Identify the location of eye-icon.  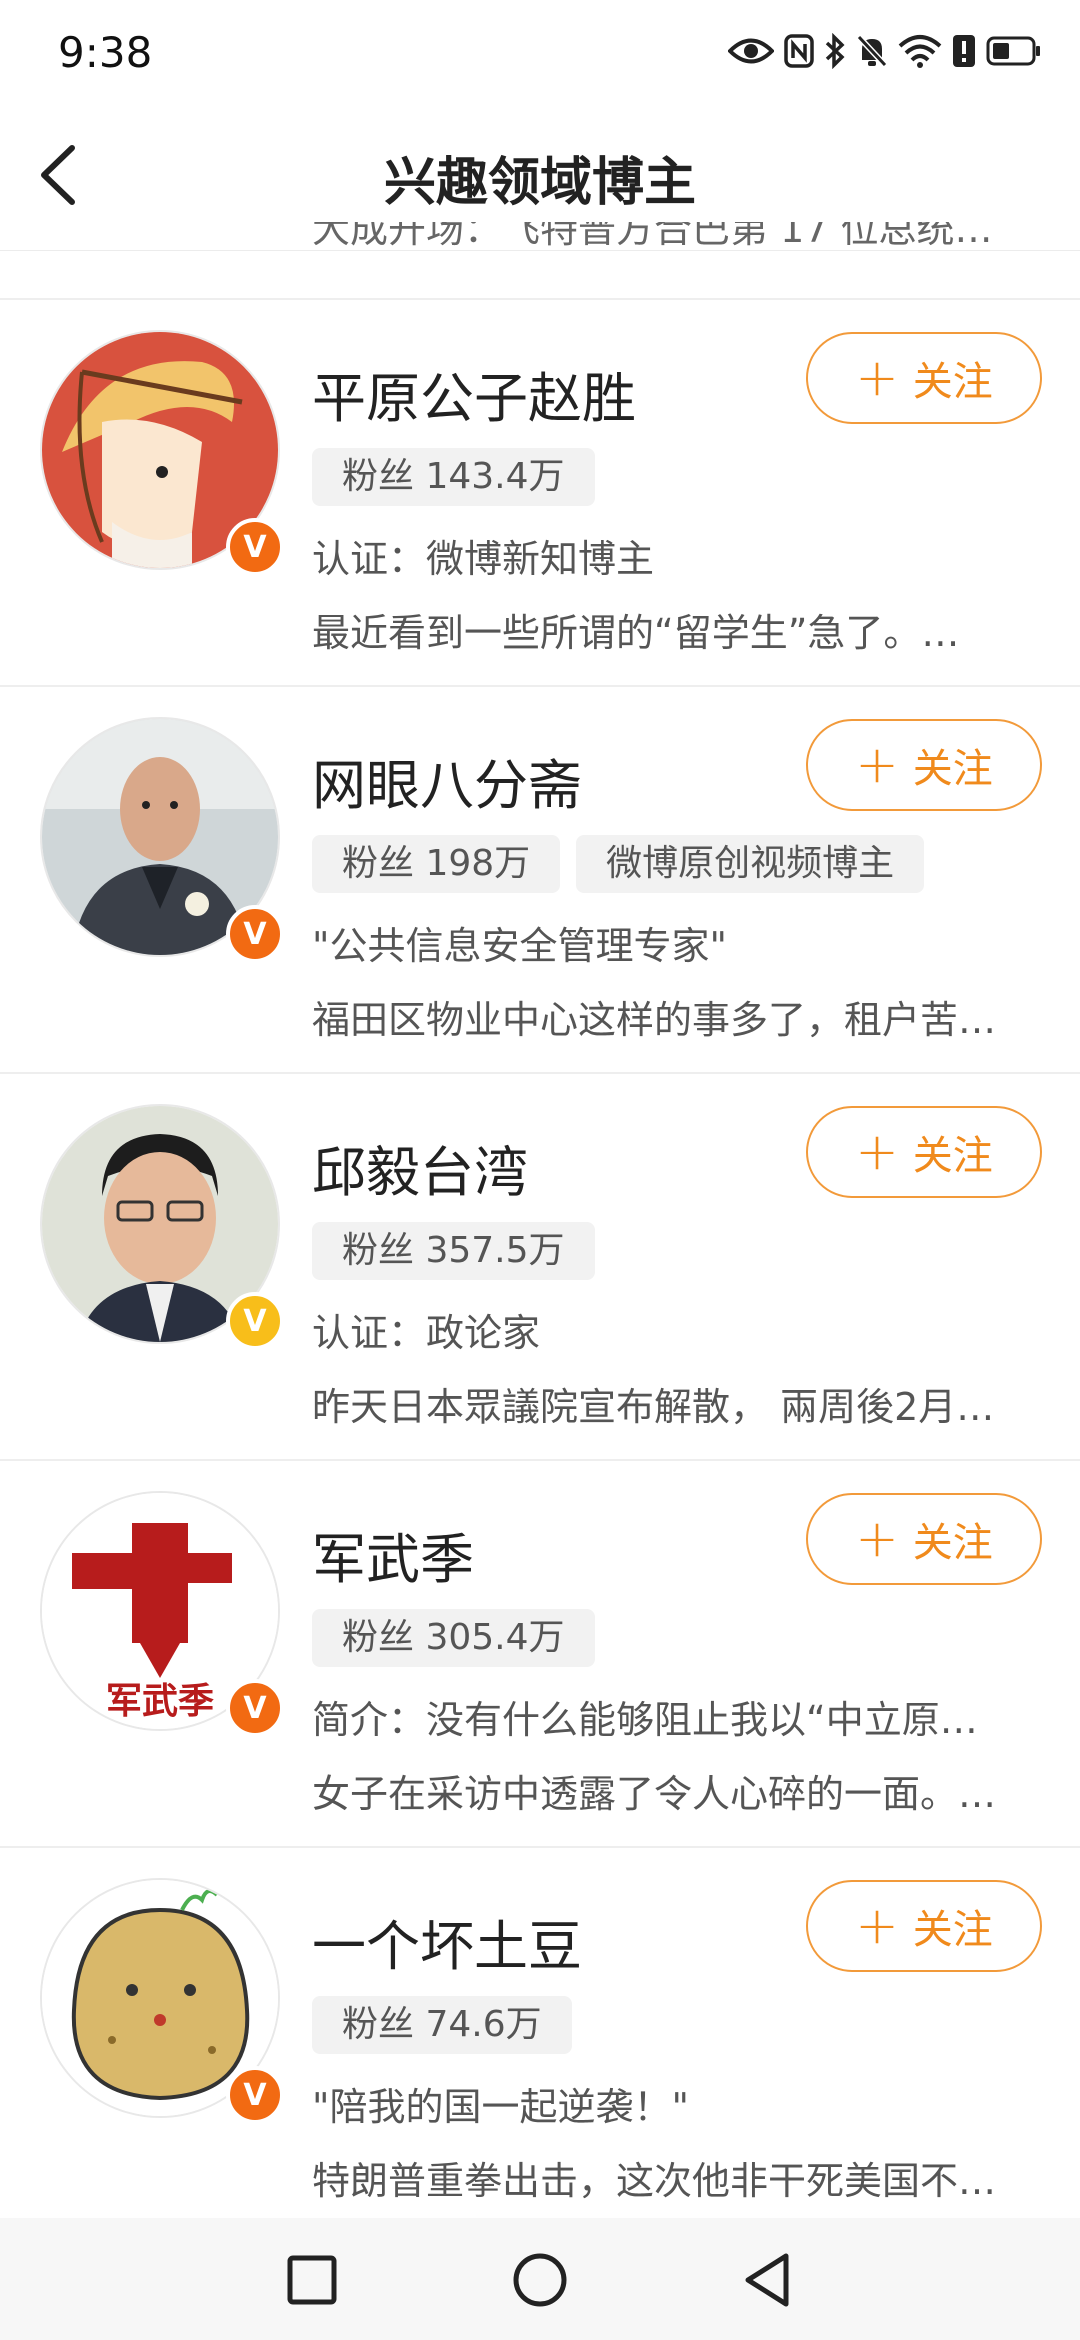
(751, 51).